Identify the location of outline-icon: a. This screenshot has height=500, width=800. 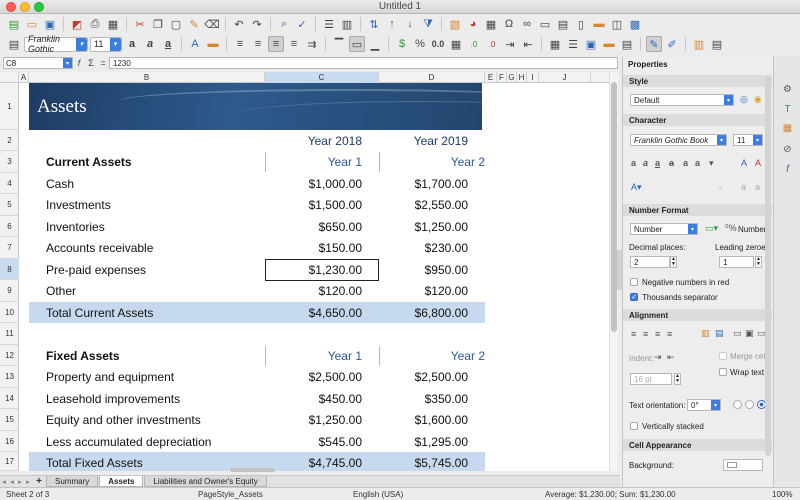
(697, 163).